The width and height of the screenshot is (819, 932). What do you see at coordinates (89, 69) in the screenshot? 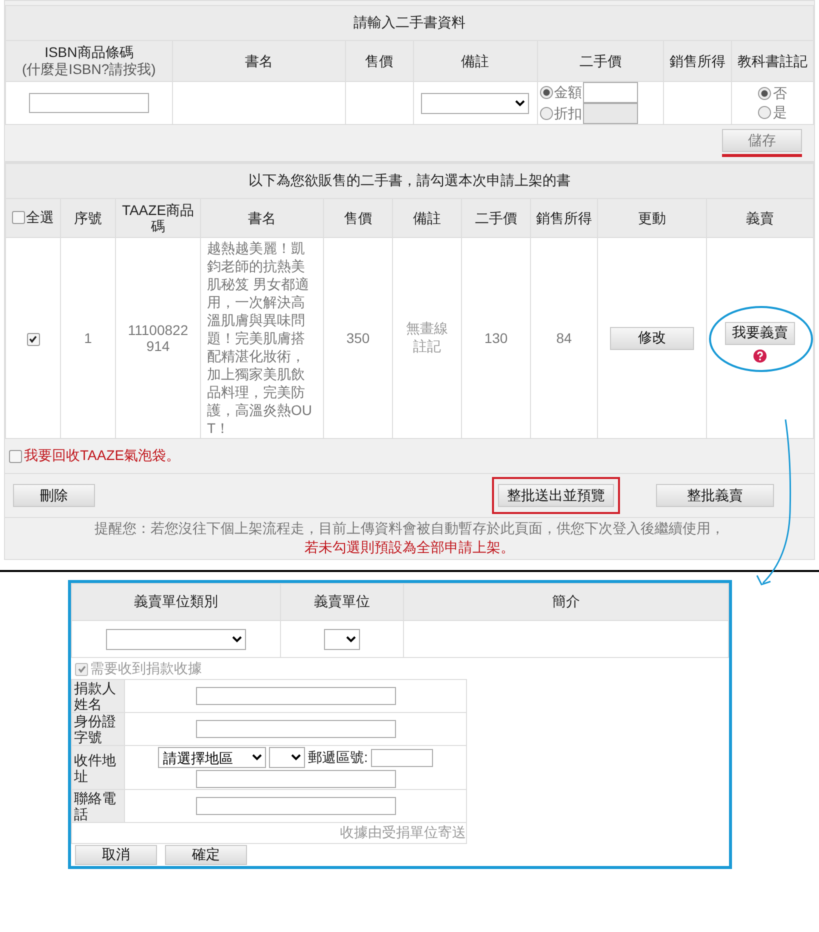
I see `isbn-help-link: (什麼是ISBN?請按我)` at bounding box center [89, 69].